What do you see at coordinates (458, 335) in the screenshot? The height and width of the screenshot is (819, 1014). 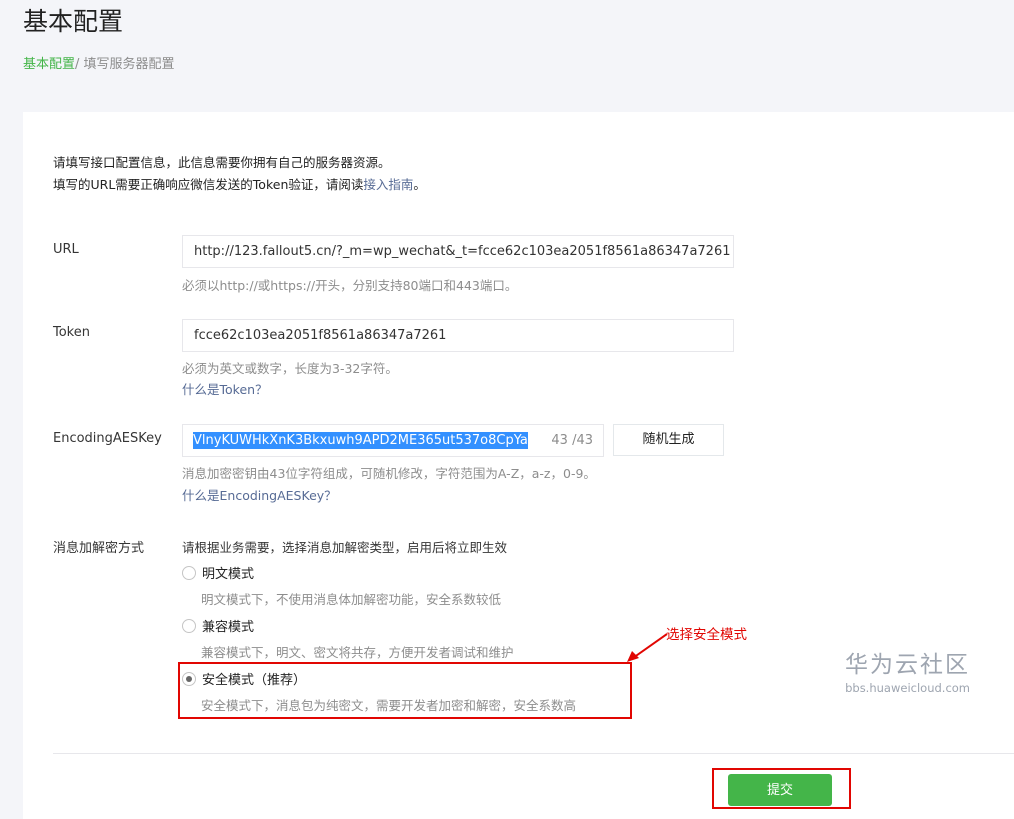 I see `token-input: fcce62c103ea2051f8561a86347a7261` at bounding box center [458, 335].